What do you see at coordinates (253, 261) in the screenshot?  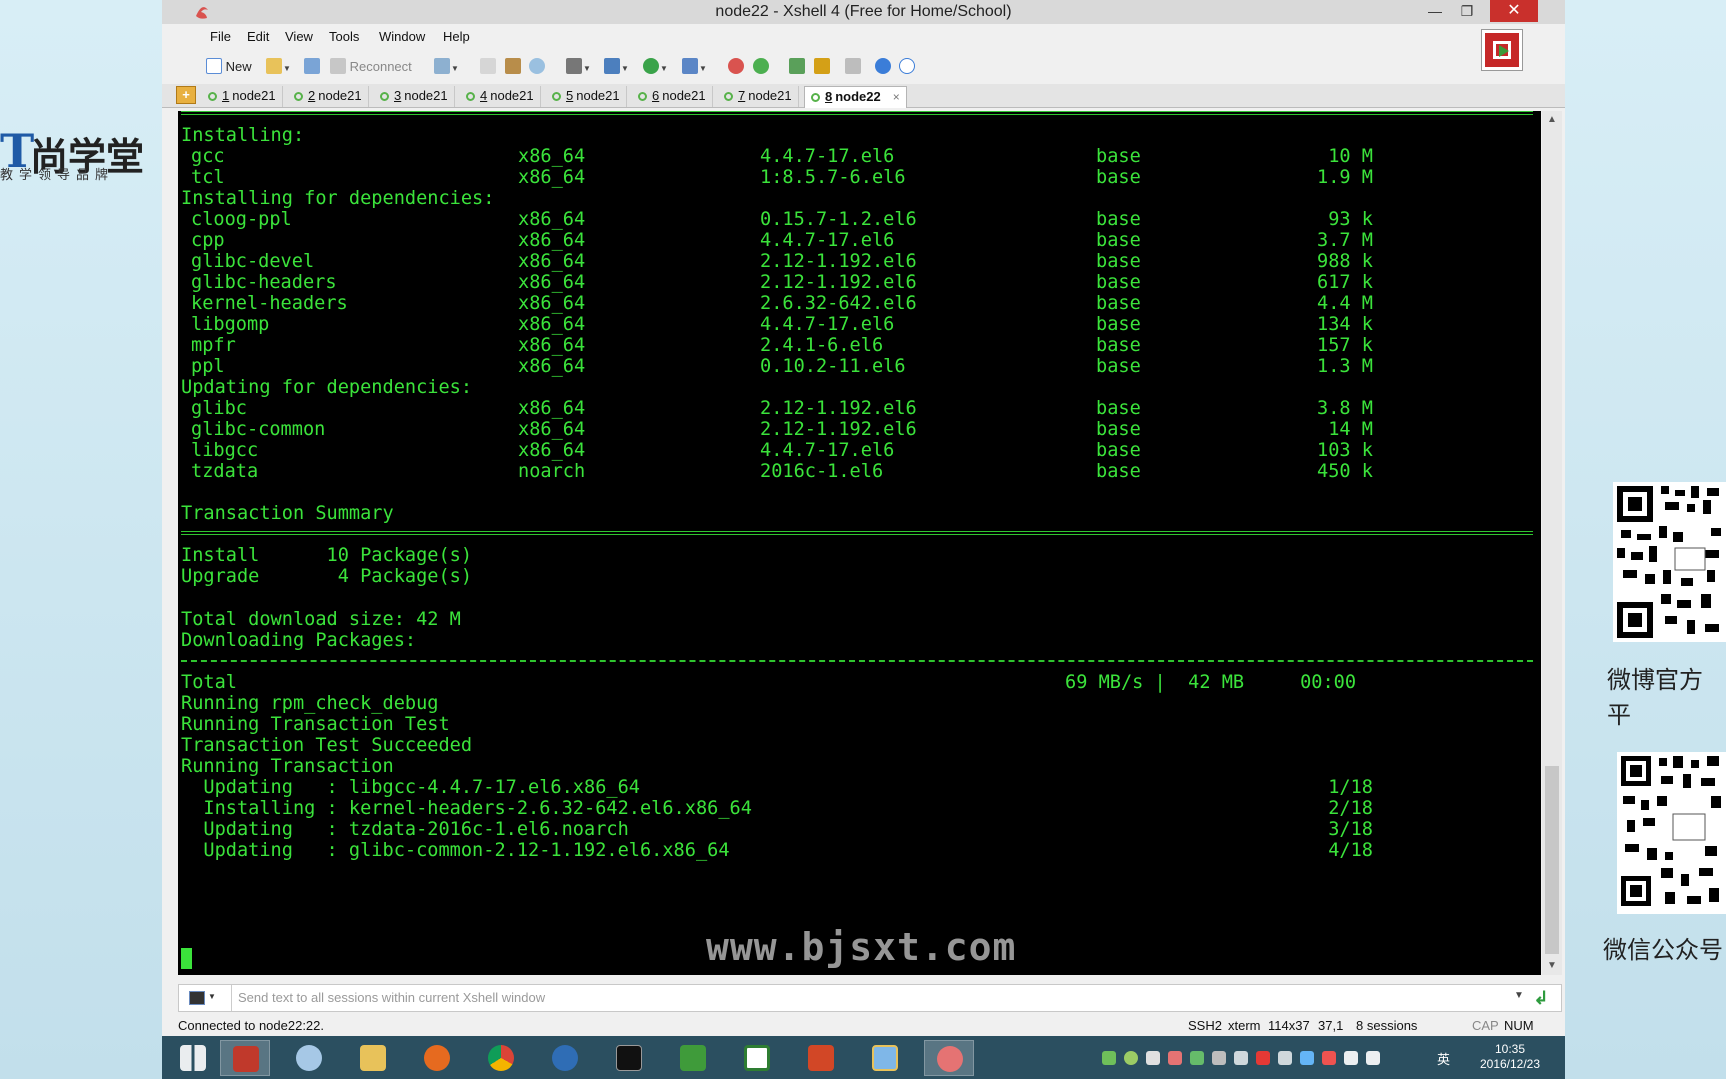 I see `package-name: glibc-devel` at bounding box center [253, 261].